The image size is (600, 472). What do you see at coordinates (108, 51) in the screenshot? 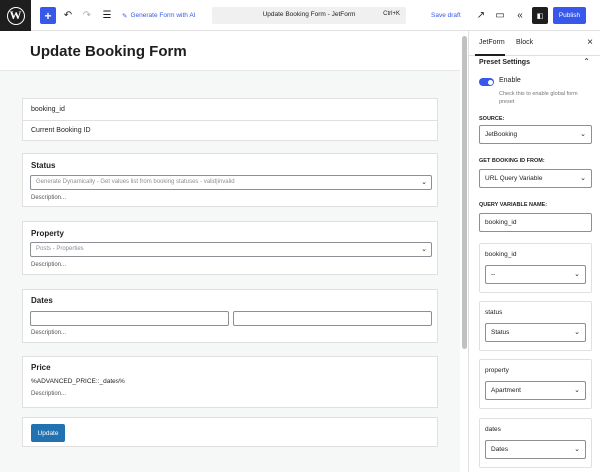
I see `page-title: Update Booking Form` at bounding box center [108, 51].